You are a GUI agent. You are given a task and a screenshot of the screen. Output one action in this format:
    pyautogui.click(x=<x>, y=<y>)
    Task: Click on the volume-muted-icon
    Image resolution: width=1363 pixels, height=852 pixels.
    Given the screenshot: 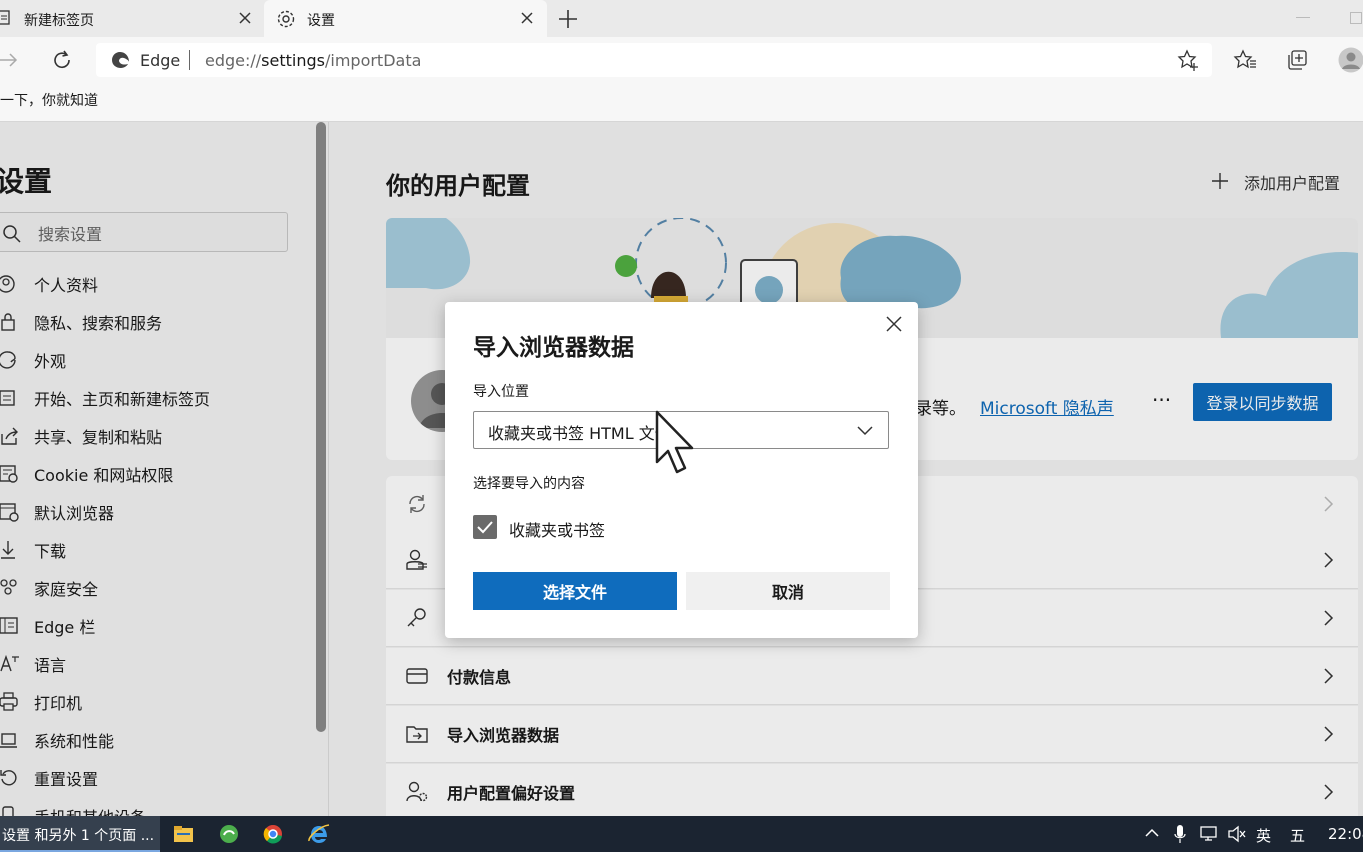 What is the action you would take?
    pyautogui.click(x=1237, y=834)
    